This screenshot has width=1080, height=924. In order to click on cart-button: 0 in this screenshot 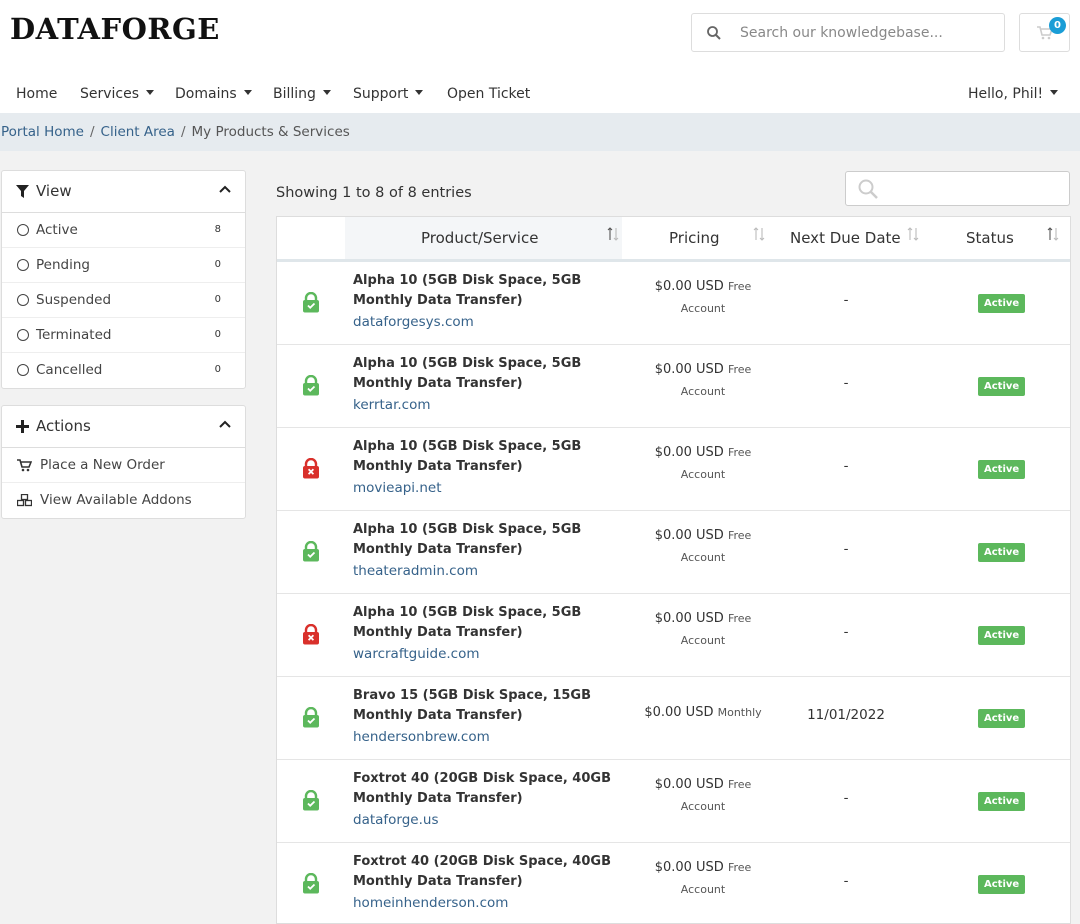, I will do `click(1044, 32)`.